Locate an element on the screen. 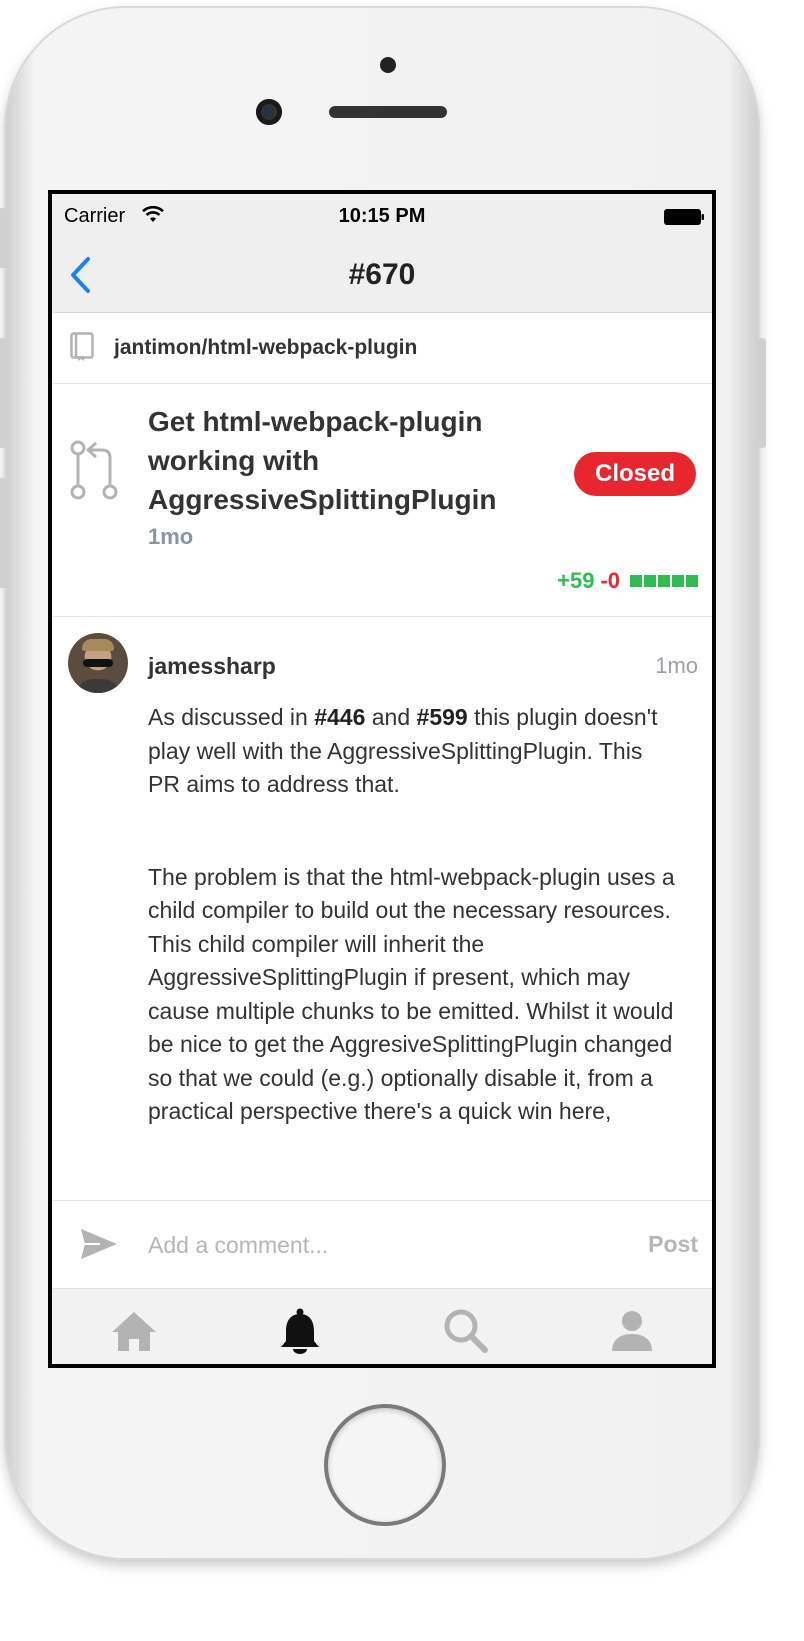  phone-volume-up is located at coordinates (3, 393).